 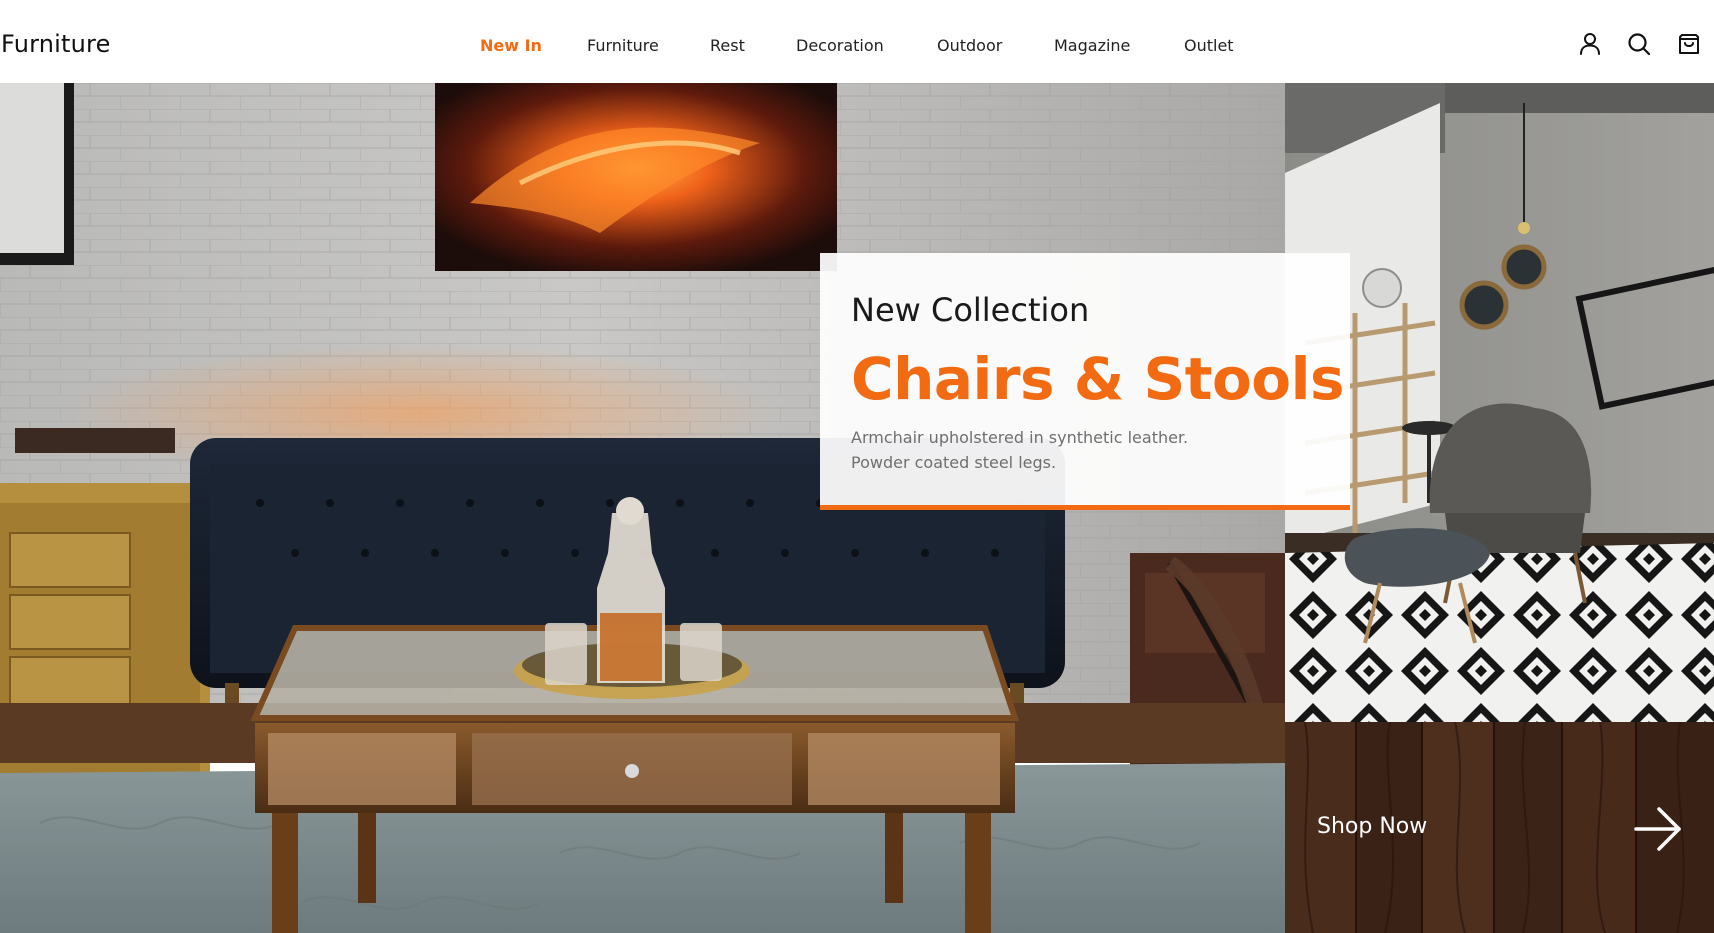 I want to click on promo-description-line: Powder coated steel legs., so click(x=954, y=462).